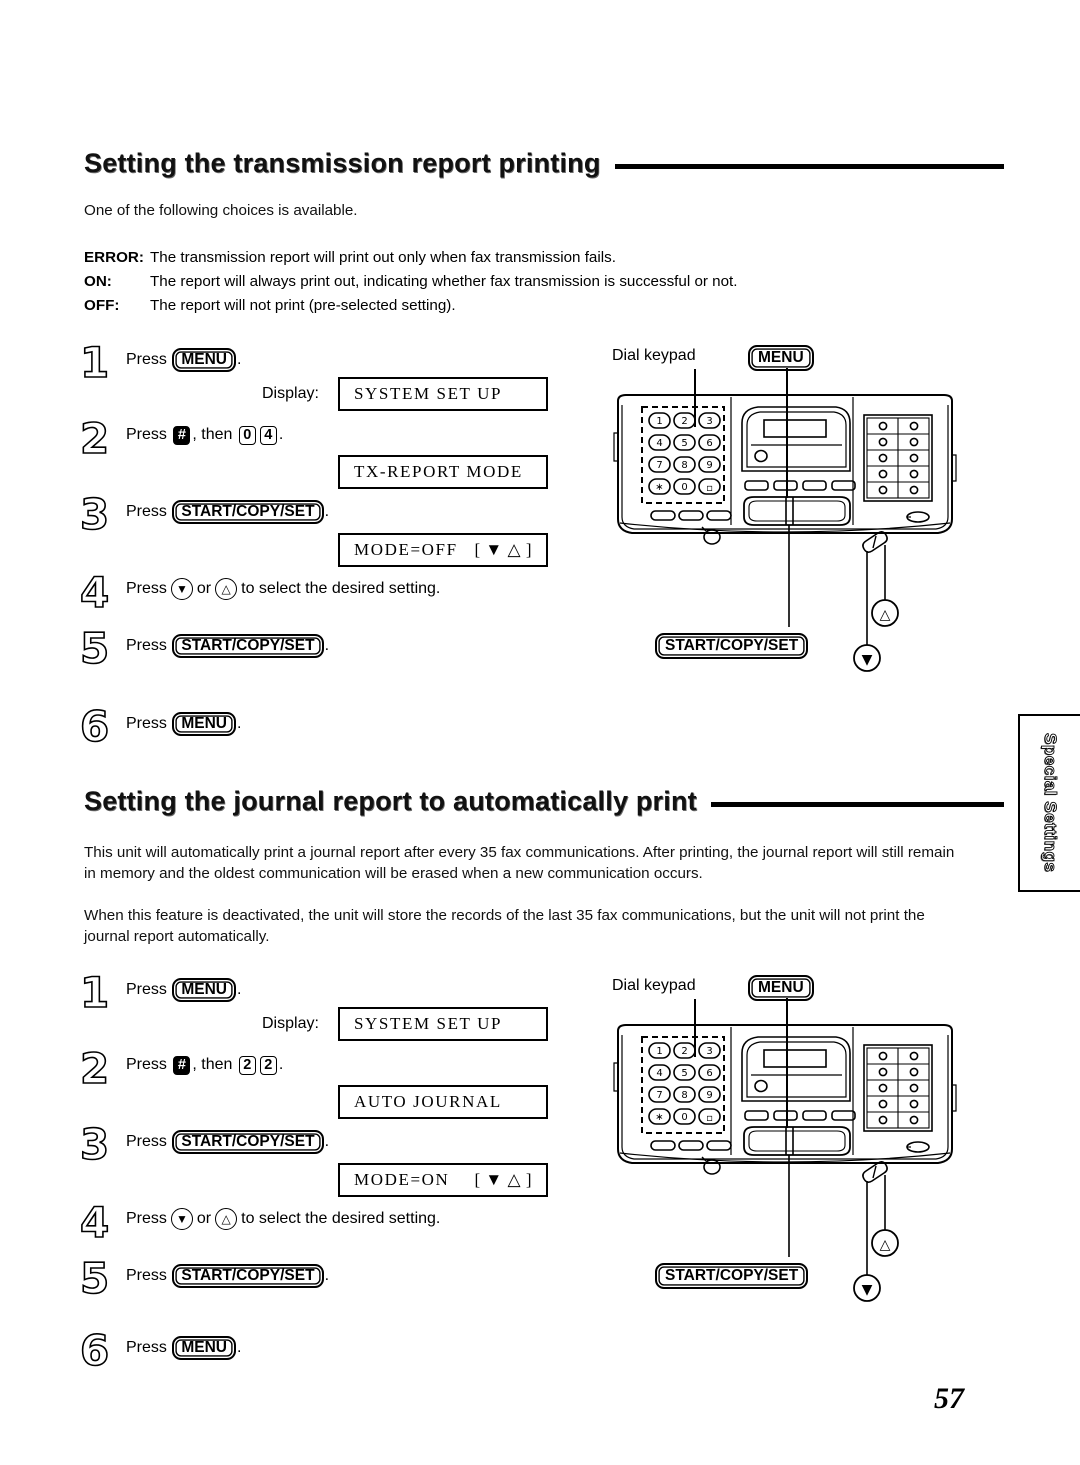 The height and width of the screenshot is (1465, 1080). What do you see at coordinates (268, 435) in the screenshot?
I see `digit-key-4: 4` at bounding box center [268, 435].